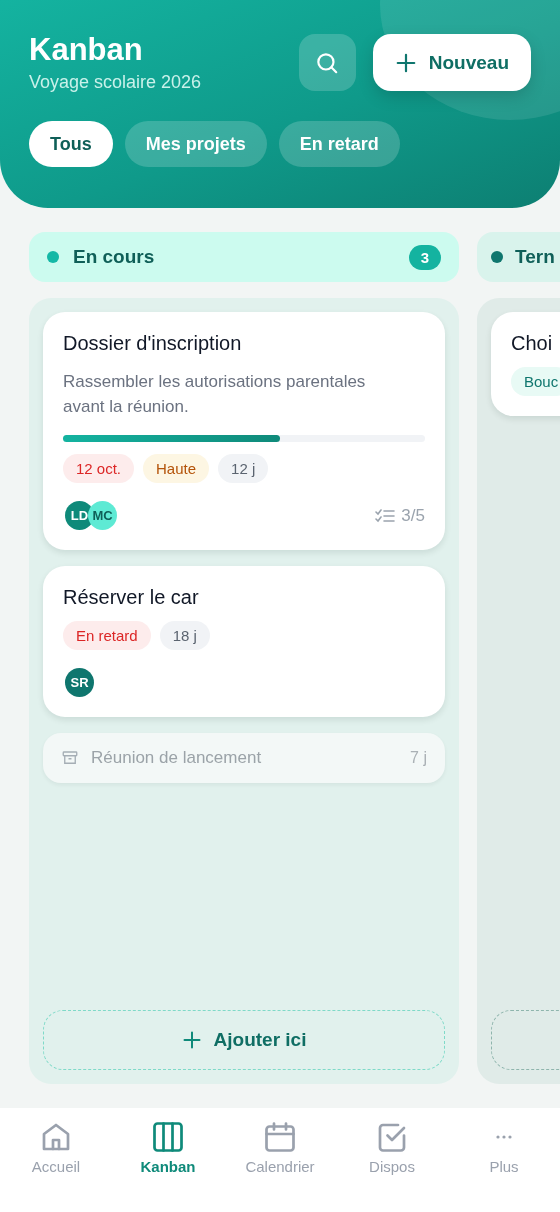 This screenshot has width=560, height=1212. Describe the element at coordinates (114, 257) in the screenshot. I see `column-title: En cours` at that location.